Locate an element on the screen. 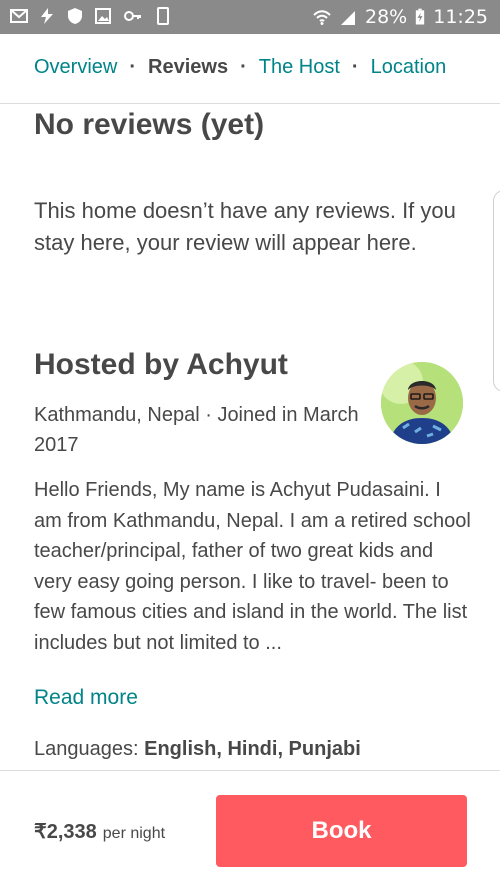 The height and width of the screenshot is (890, 500). status-right: 28% 11:25 is located at coordinates (400, 17).